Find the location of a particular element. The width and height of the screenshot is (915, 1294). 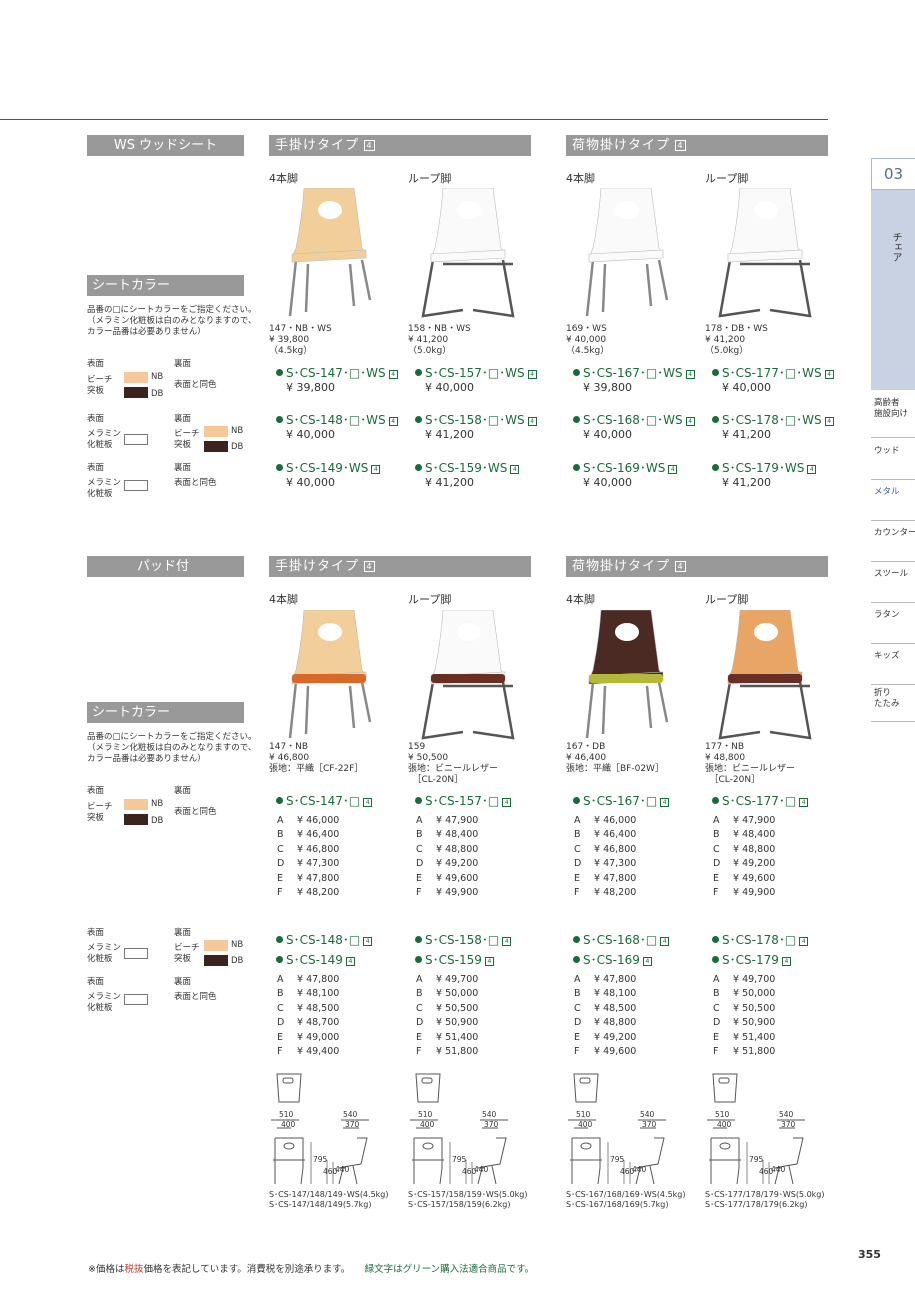

product-code: S･CS-147･□･WS 4 is located at coordinates (337, 373).